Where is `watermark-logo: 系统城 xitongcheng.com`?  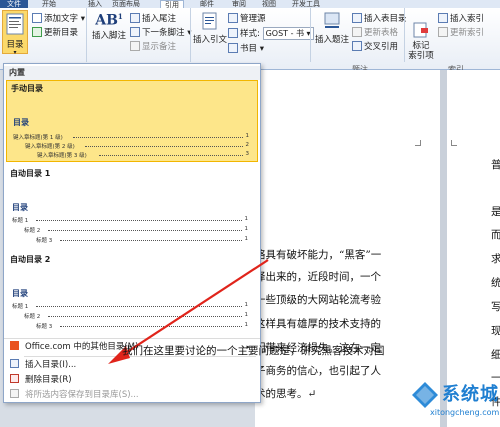 watermark-logo: 系统城 xitongcheng.com is located at coordinates (455, 402).